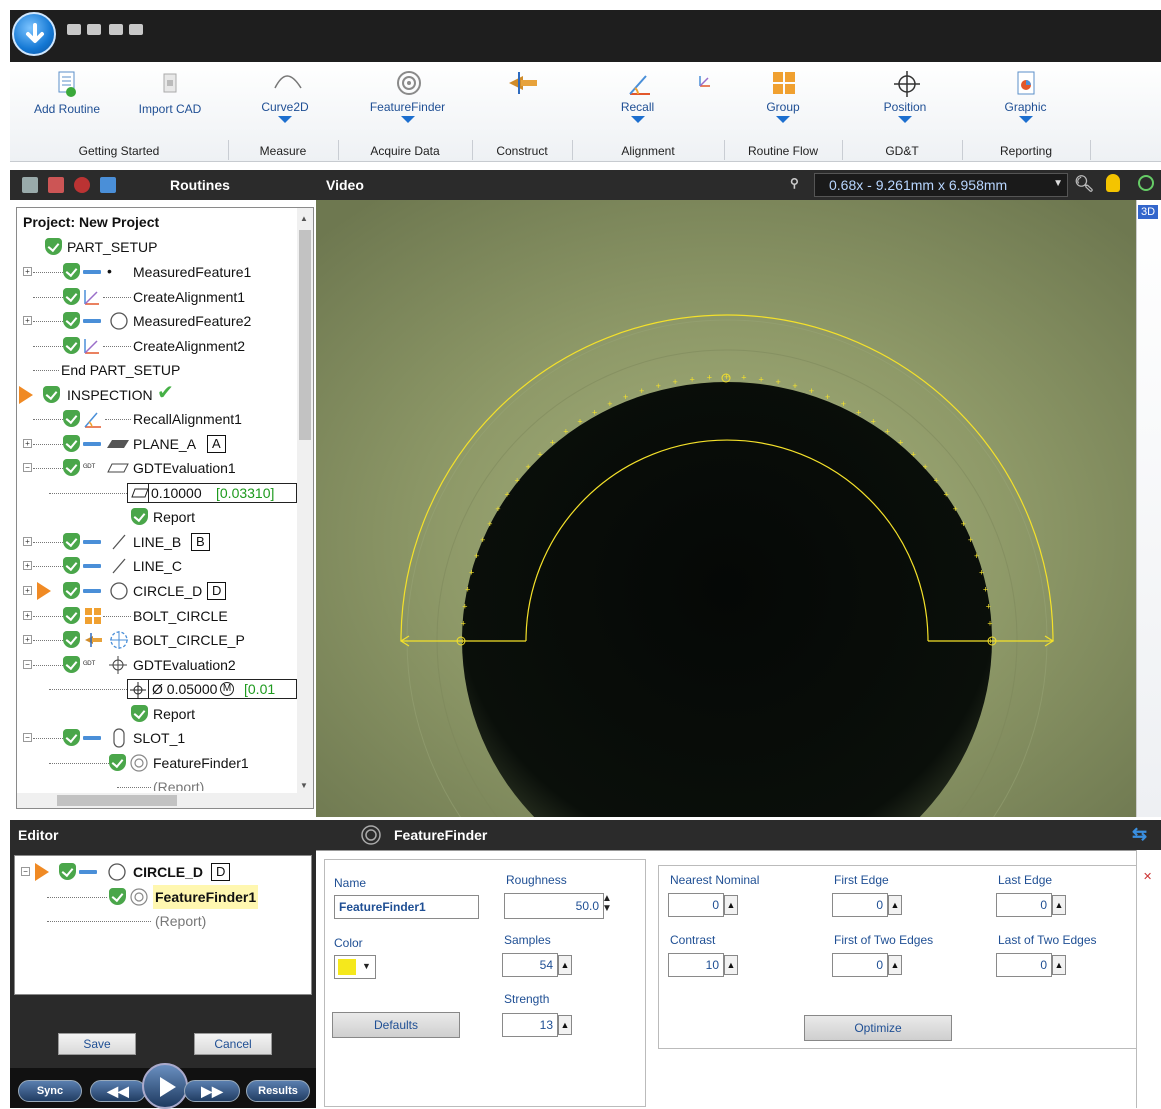 This screenshot has width=1161, height=1109. I want to click on optimize-button: Optimize, so click(878, 1028).